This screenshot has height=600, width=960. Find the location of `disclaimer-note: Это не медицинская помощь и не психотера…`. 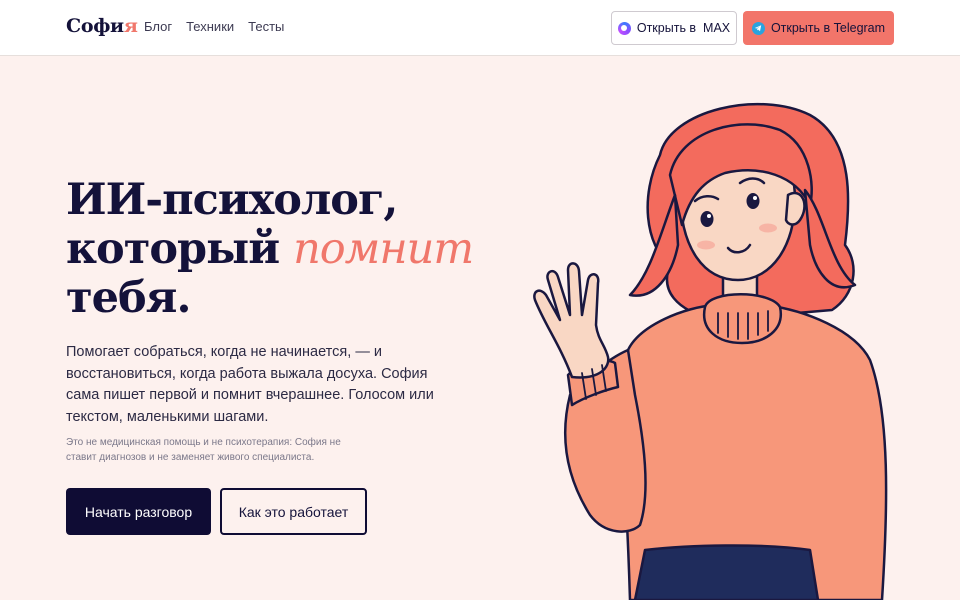

disclaimer-note: Это не медицинская помощь и не психотера… is located at coordinates (203, 450).